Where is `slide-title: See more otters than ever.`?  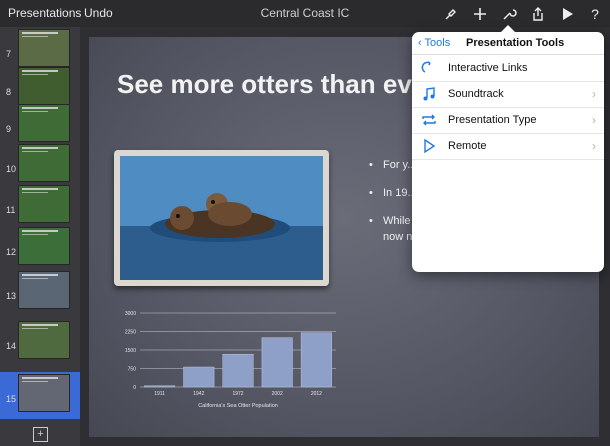
slide-title: See more otters than ever. is located at coordinates (279, 84).